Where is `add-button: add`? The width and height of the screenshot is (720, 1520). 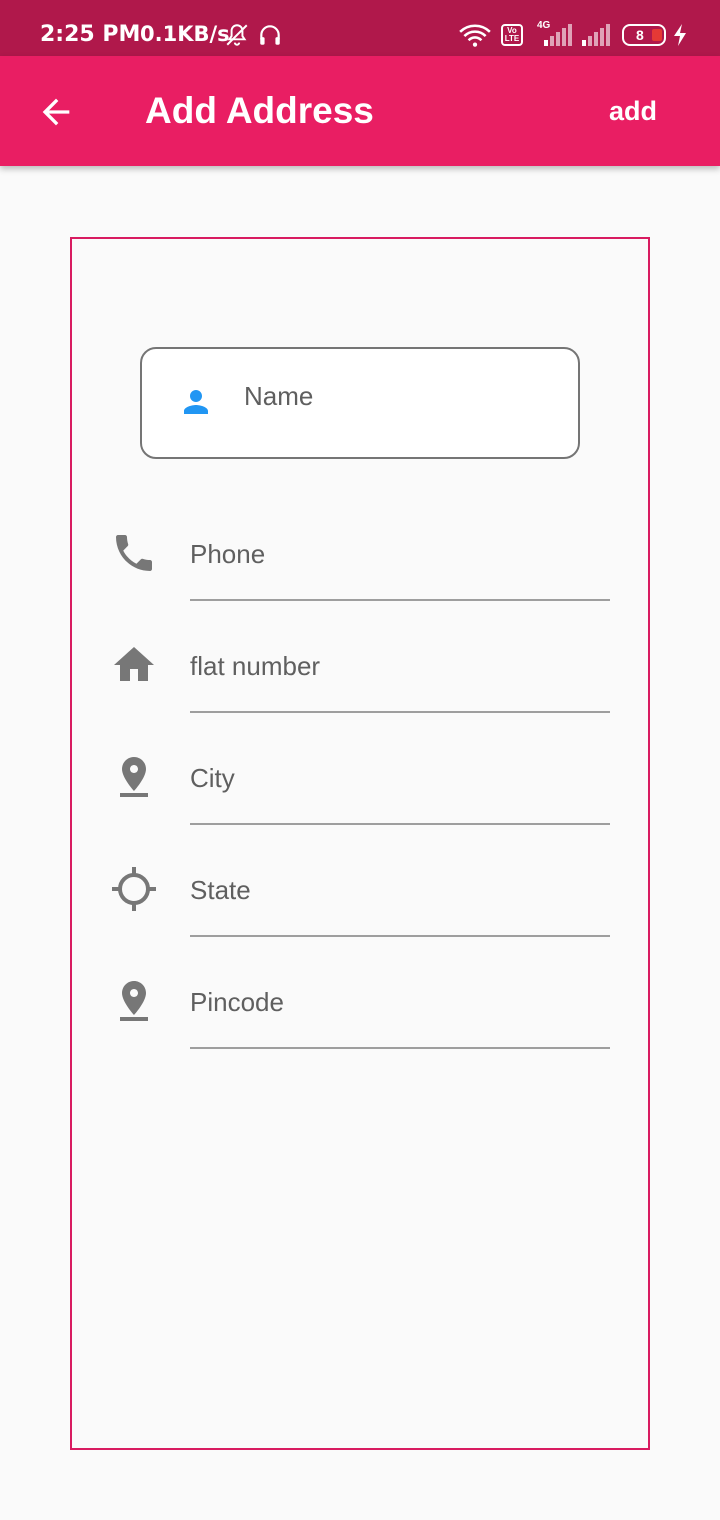 add-button: add is located at coordinates (633, 111).